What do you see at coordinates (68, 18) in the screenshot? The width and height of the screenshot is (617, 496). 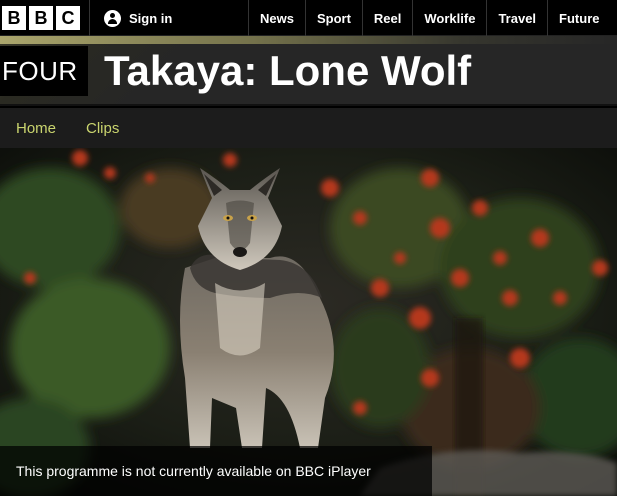 I see `bbc-logo-letter: C` at bounding box center [68, 18].